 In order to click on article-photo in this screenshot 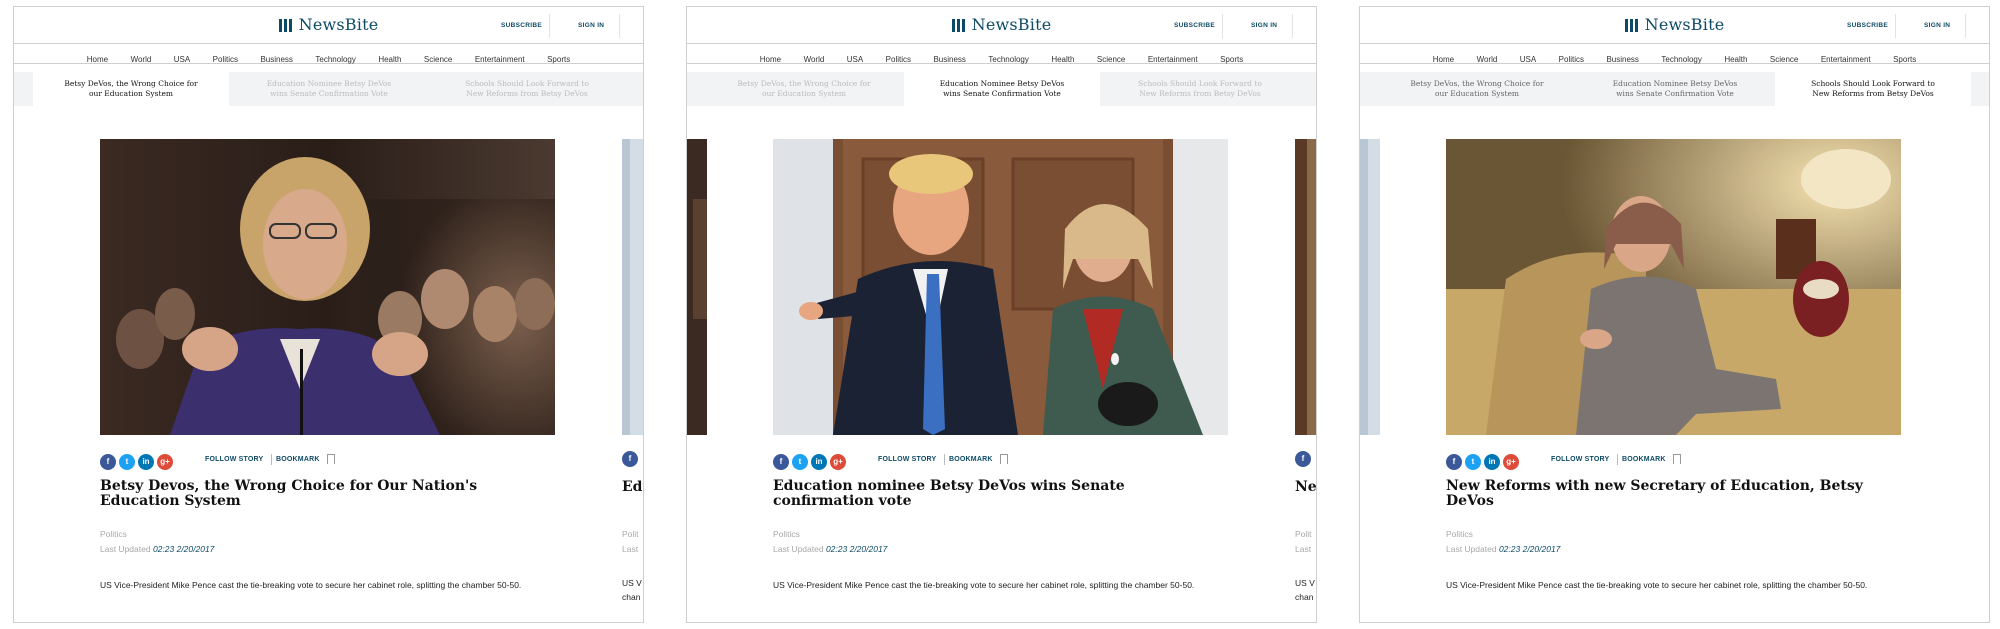, I will do `click(327, 287)`.